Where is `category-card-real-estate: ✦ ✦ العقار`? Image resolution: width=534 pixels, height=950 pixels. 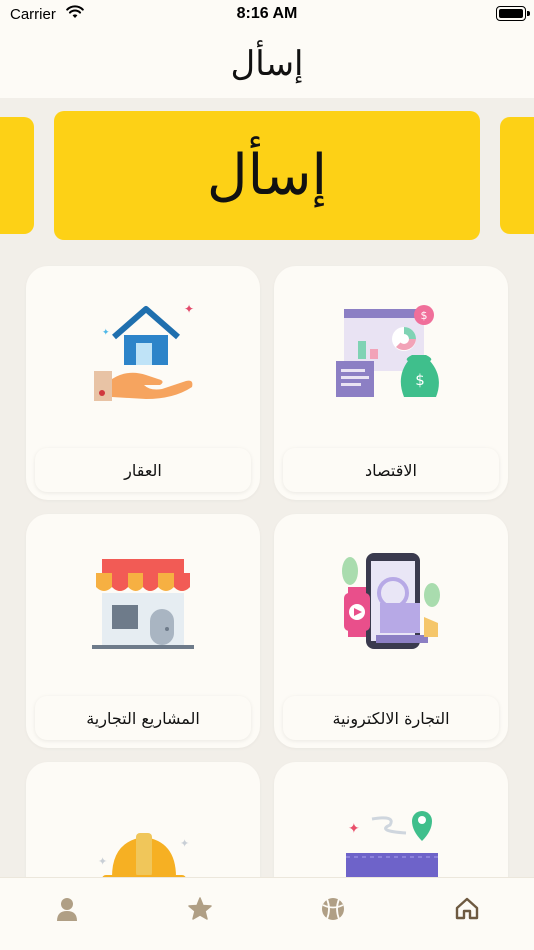 category-card-real-estate: ✦ ✦ العقار is located at coordinates (143, 383).